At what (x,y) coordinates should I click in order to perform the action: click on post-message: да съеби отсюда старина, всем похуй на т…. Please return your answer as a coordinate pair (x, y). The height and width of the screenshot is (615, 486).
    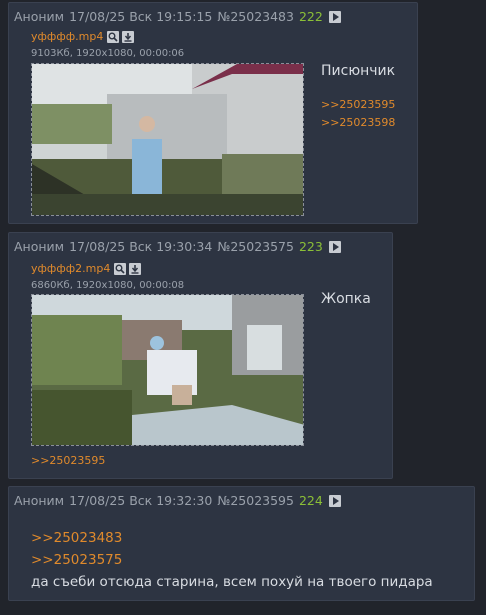
    Looking at the image, I should click on (232, 582).